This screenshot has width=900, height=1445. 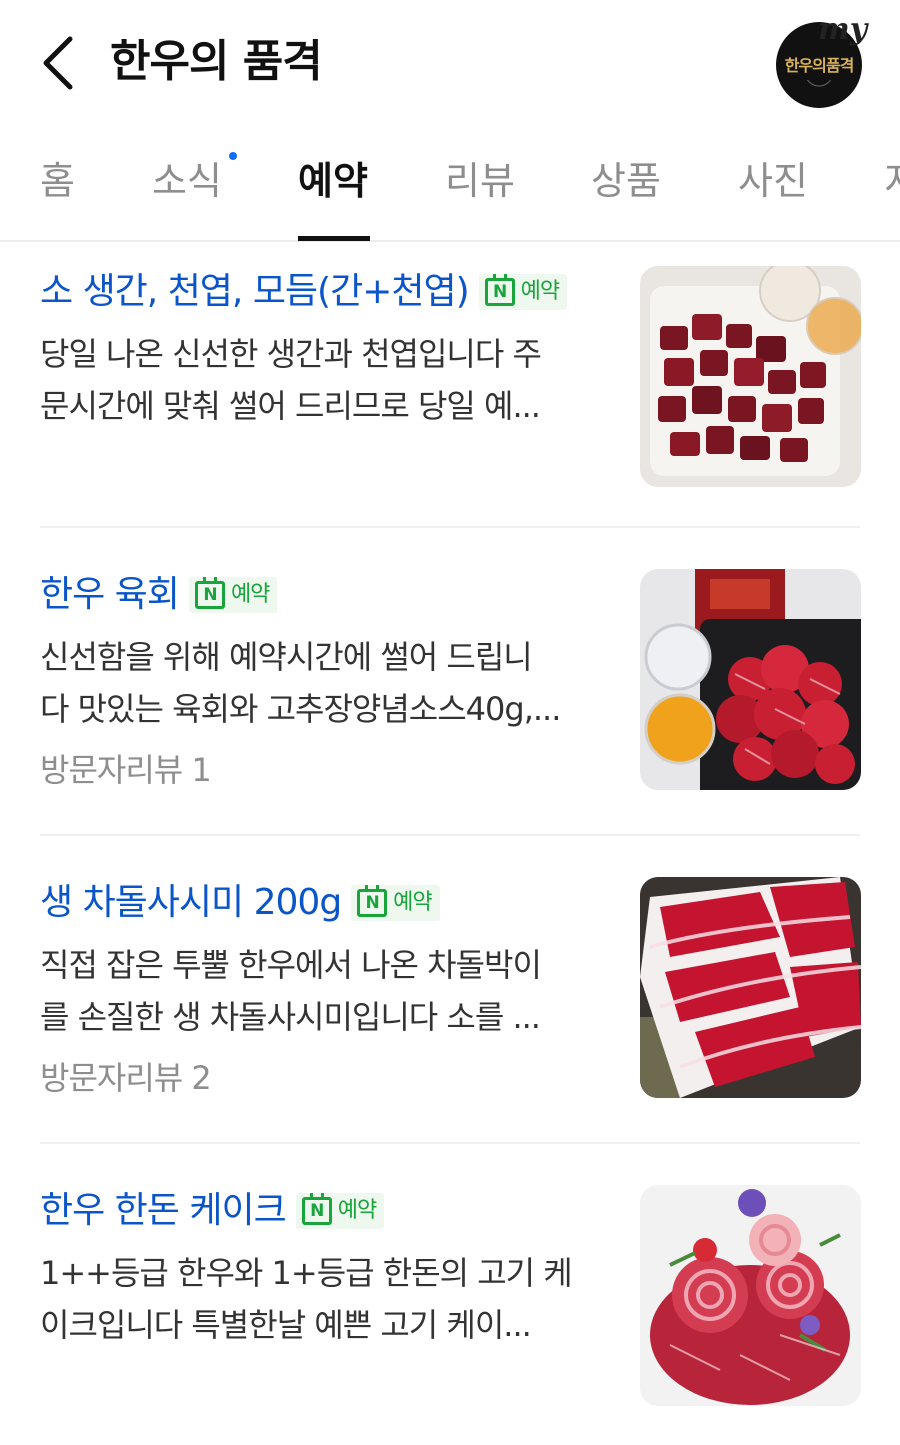 I want to click on tab-reviews: 리뷰, so click(x=480, y=181).